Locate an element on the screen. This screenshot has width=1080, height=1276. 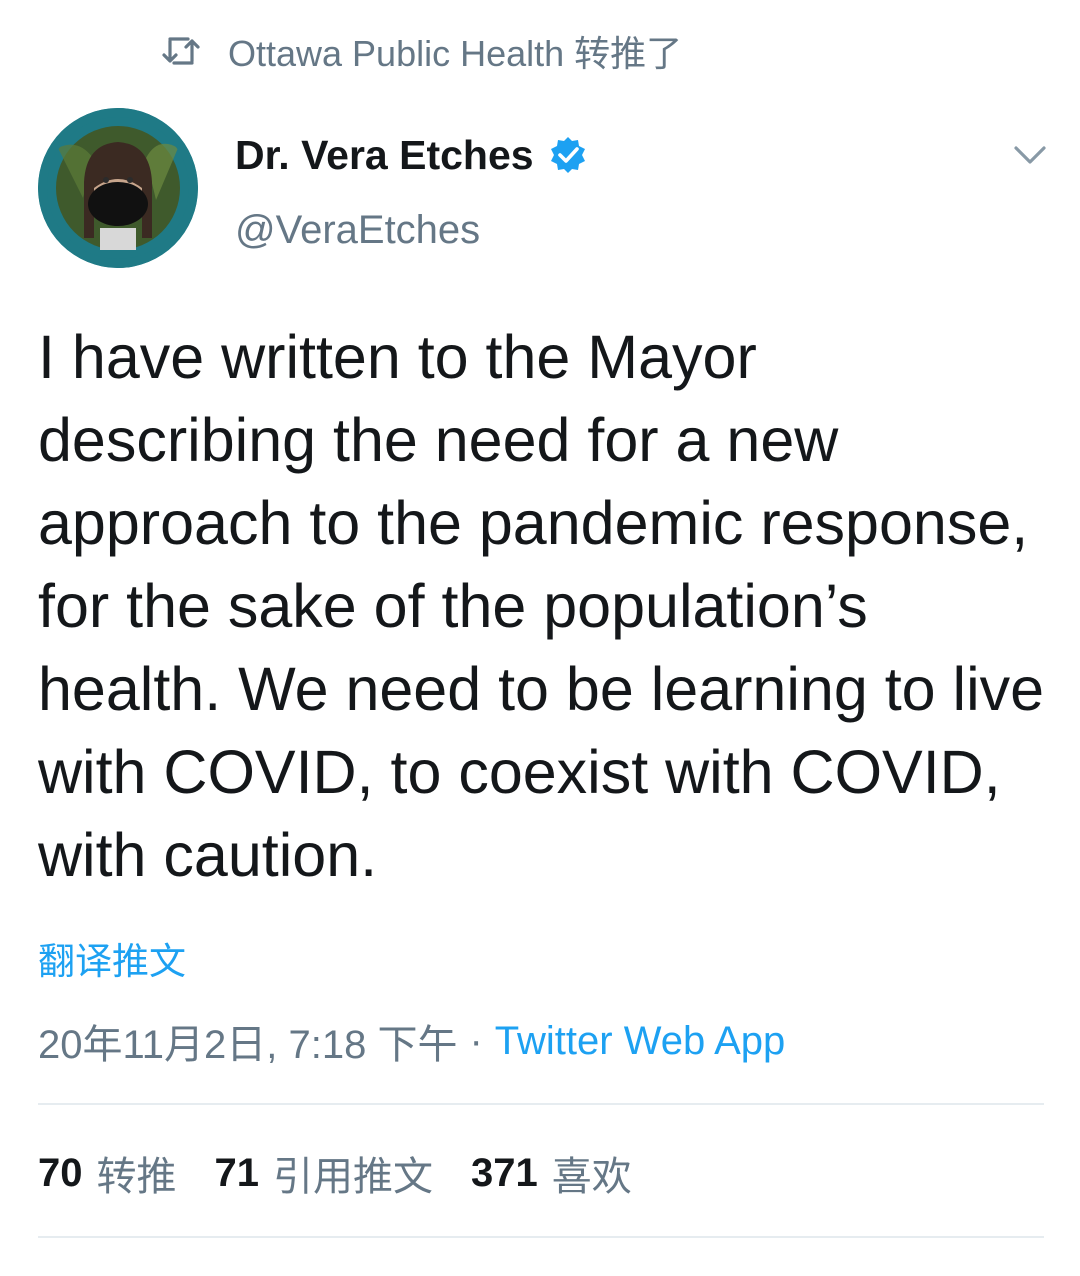
likes-count: 371 is located at coordinates (504, 1172).